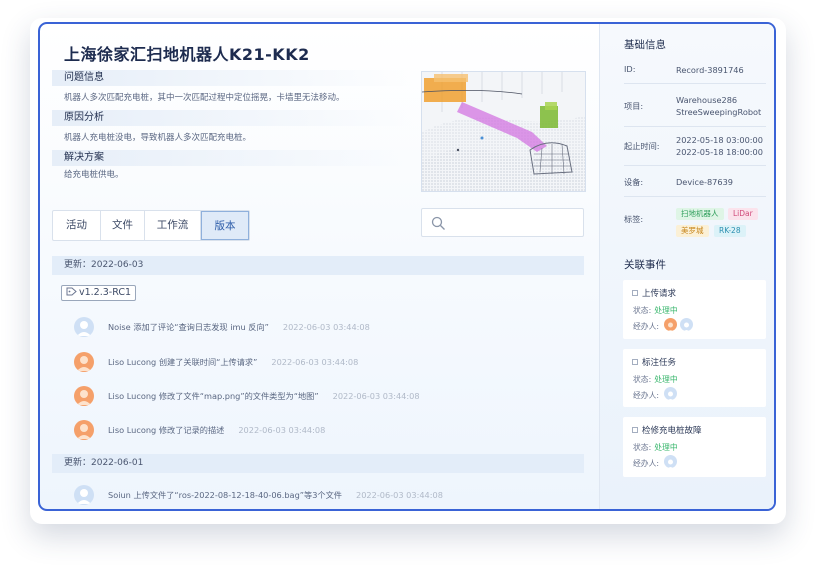 This screenshot has height=569, width=816. I want to click on event-card: 检修充电桩故障 状态: 处理中 经办人:, so click(694, 447).